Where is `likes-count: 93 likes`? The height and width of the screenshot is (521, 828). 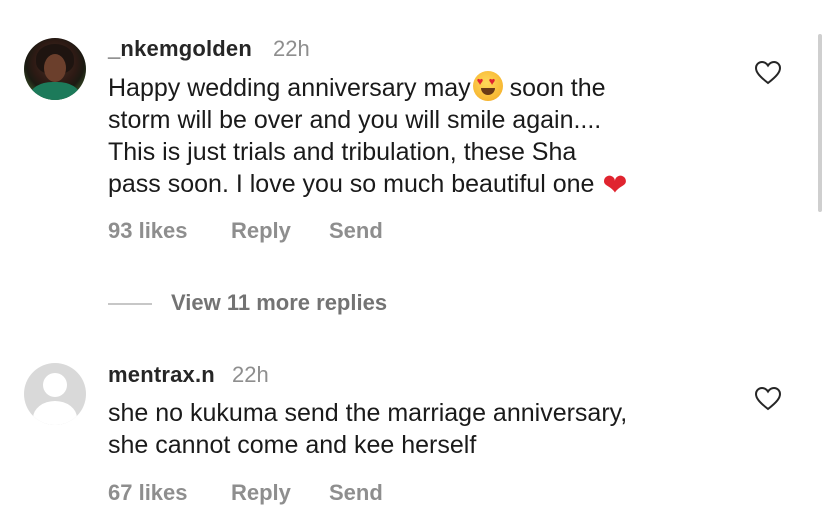 likes-count: 93 likes is located at coordinates (148, 231).